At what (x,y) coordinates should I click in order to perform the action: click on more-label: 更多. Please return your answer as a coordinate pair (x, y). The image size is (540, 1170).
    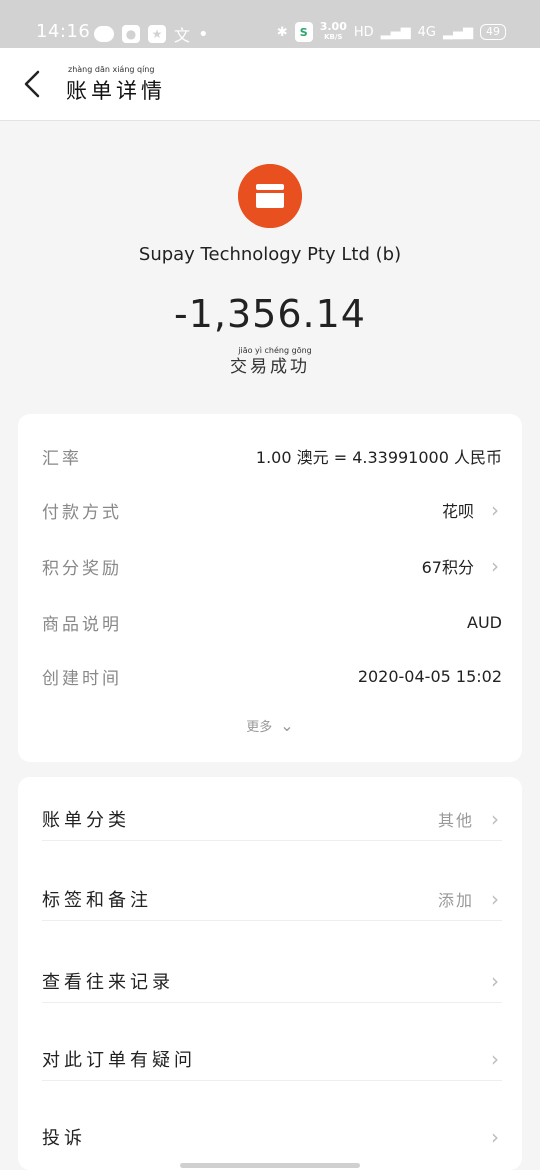
    Looking at the image, I should click on (259, 727).